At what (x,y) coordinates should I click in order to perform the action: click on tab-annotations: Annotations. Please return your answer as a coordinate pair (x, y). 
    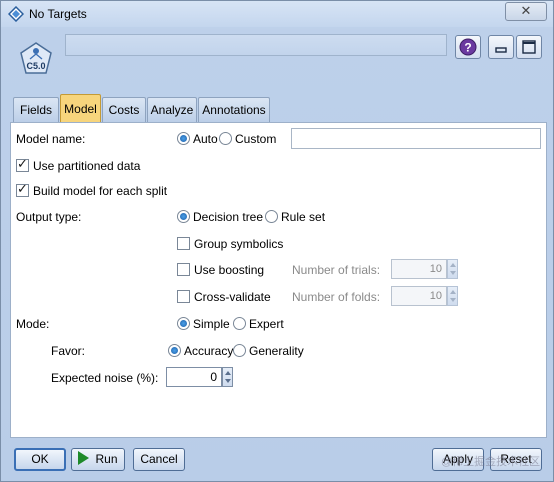
    Looking at the image, I should click on (234, 109).